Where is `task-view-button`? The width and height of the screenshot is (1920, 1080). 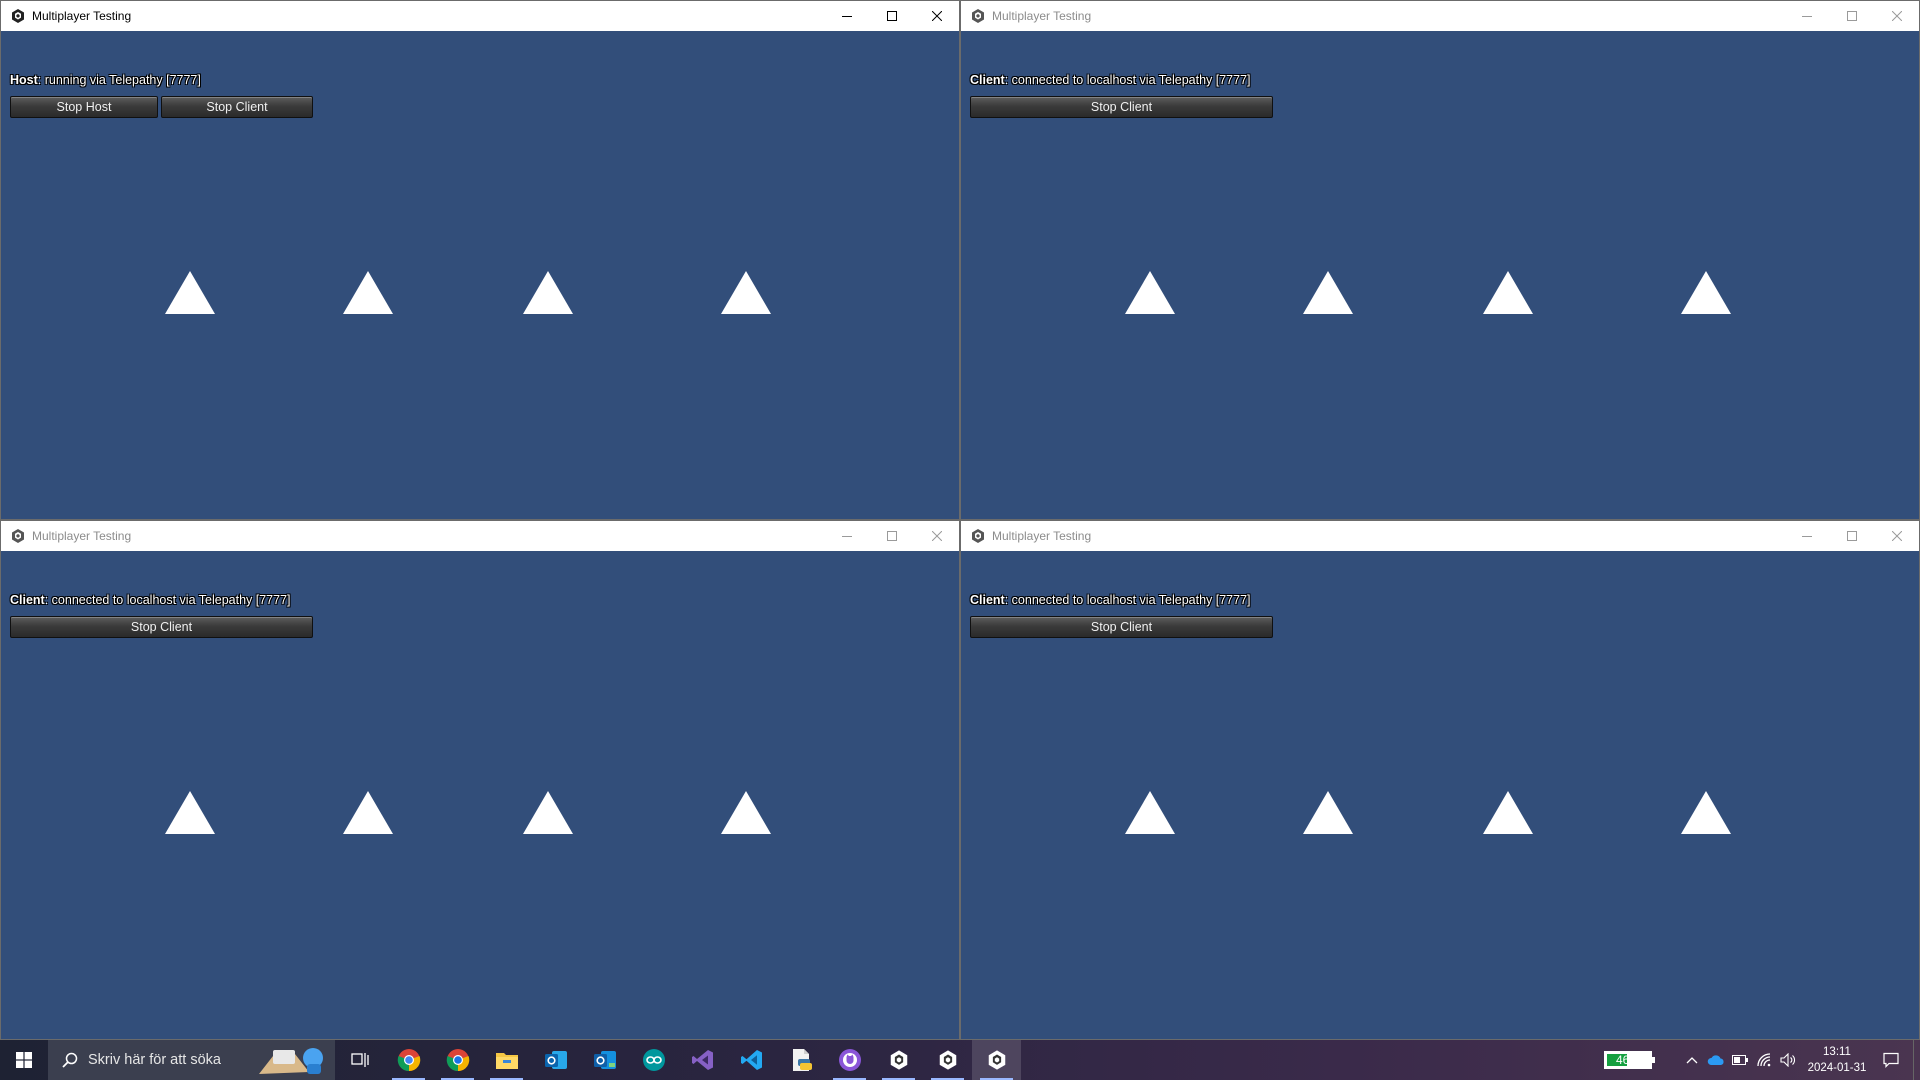
task-view-button is located at coordinates (359, 1060).